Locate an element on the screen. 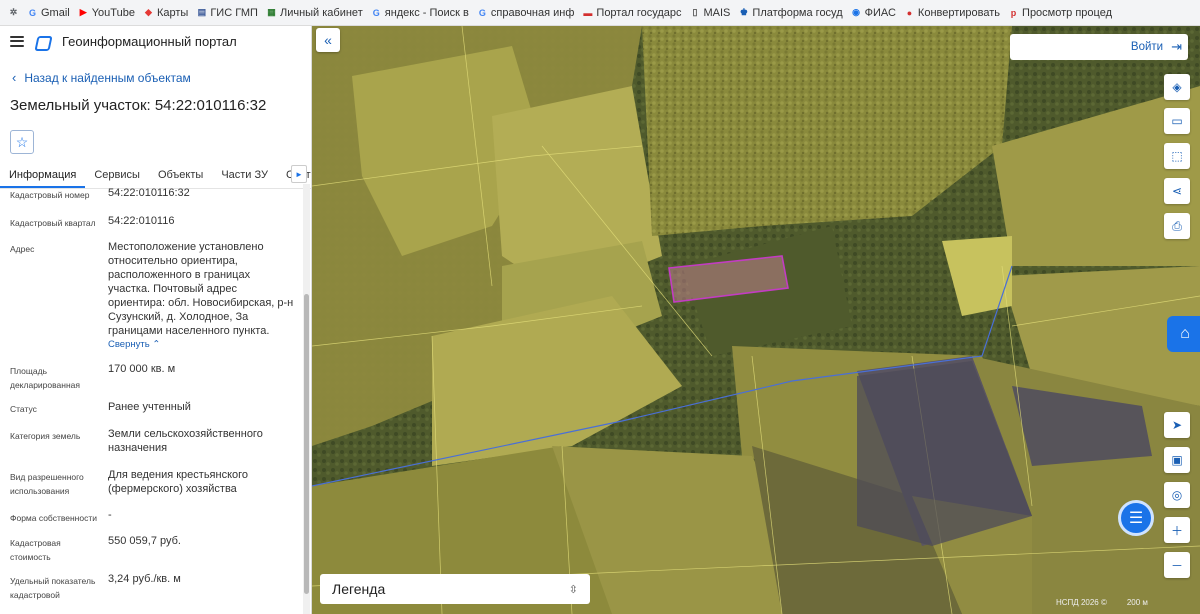 This screenshot has width=1200, height=614. bookmark-item: ♚ Платформа госуд is located at coordinates (790, 12).